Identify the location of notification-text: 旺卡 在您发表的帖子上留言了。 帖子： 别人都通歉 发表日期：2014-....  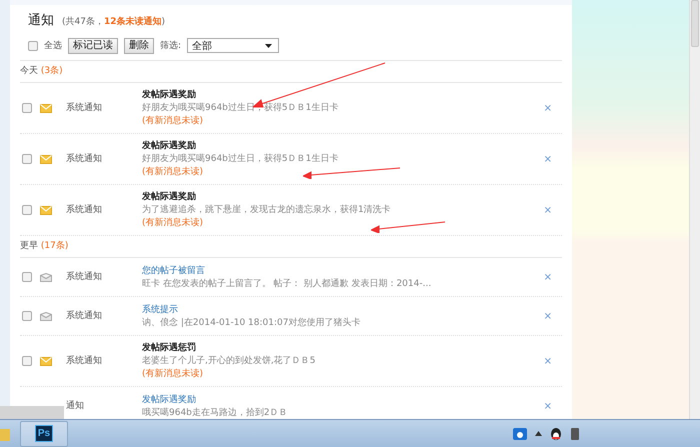
(287, 284).